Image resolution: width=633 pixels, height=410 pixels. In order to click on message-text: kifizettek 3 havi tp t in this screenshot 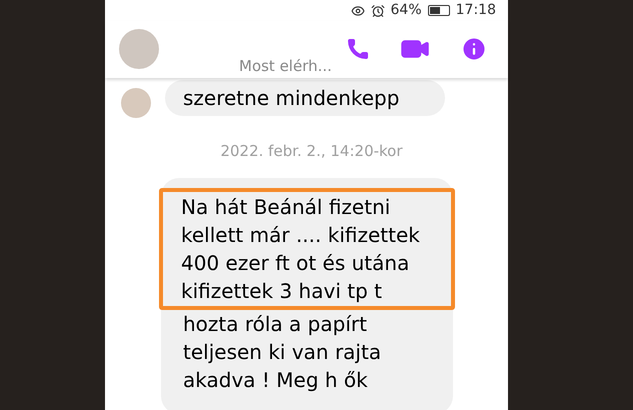, I will do `click(281, 291)`.